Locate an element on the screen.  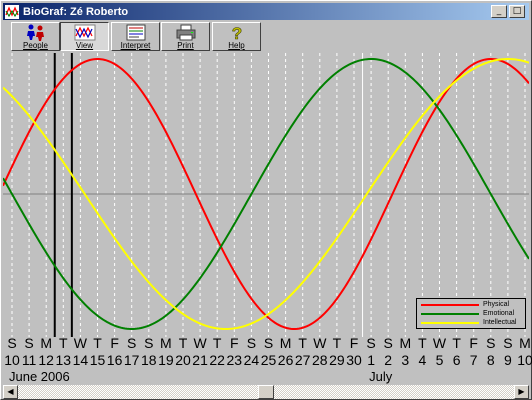
help-label: Help is located at coordinates (236, 45).